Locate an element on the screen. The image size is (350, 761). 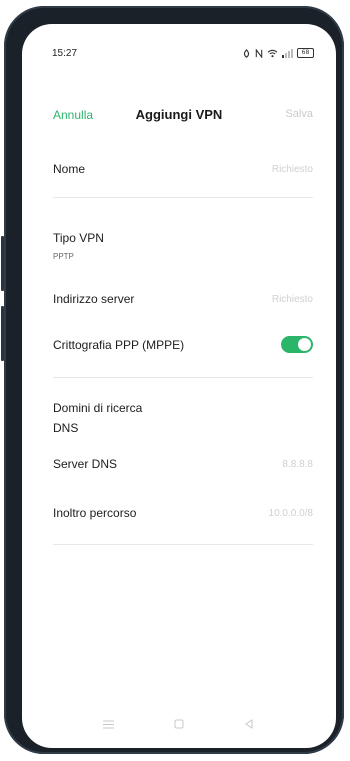
dns-servers-label: Server DNS is located at coordinates (85, 464).